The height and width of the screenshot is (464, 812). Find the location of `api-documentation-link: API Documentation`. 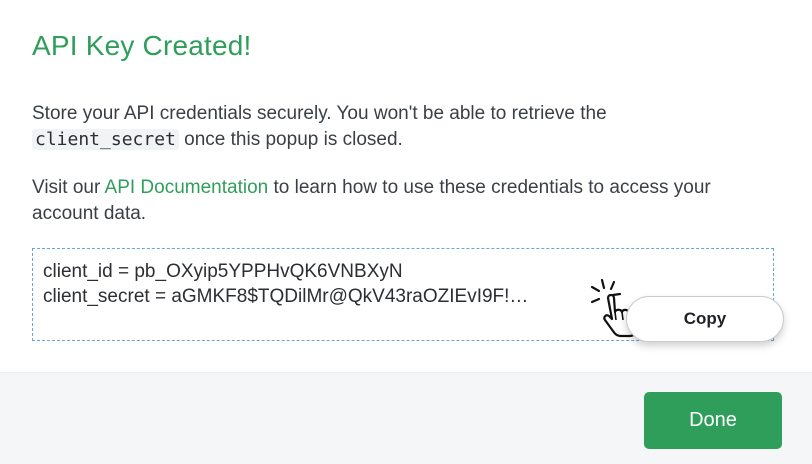

api-documentation-link: API Documentation is located at coordinates (187, 187).